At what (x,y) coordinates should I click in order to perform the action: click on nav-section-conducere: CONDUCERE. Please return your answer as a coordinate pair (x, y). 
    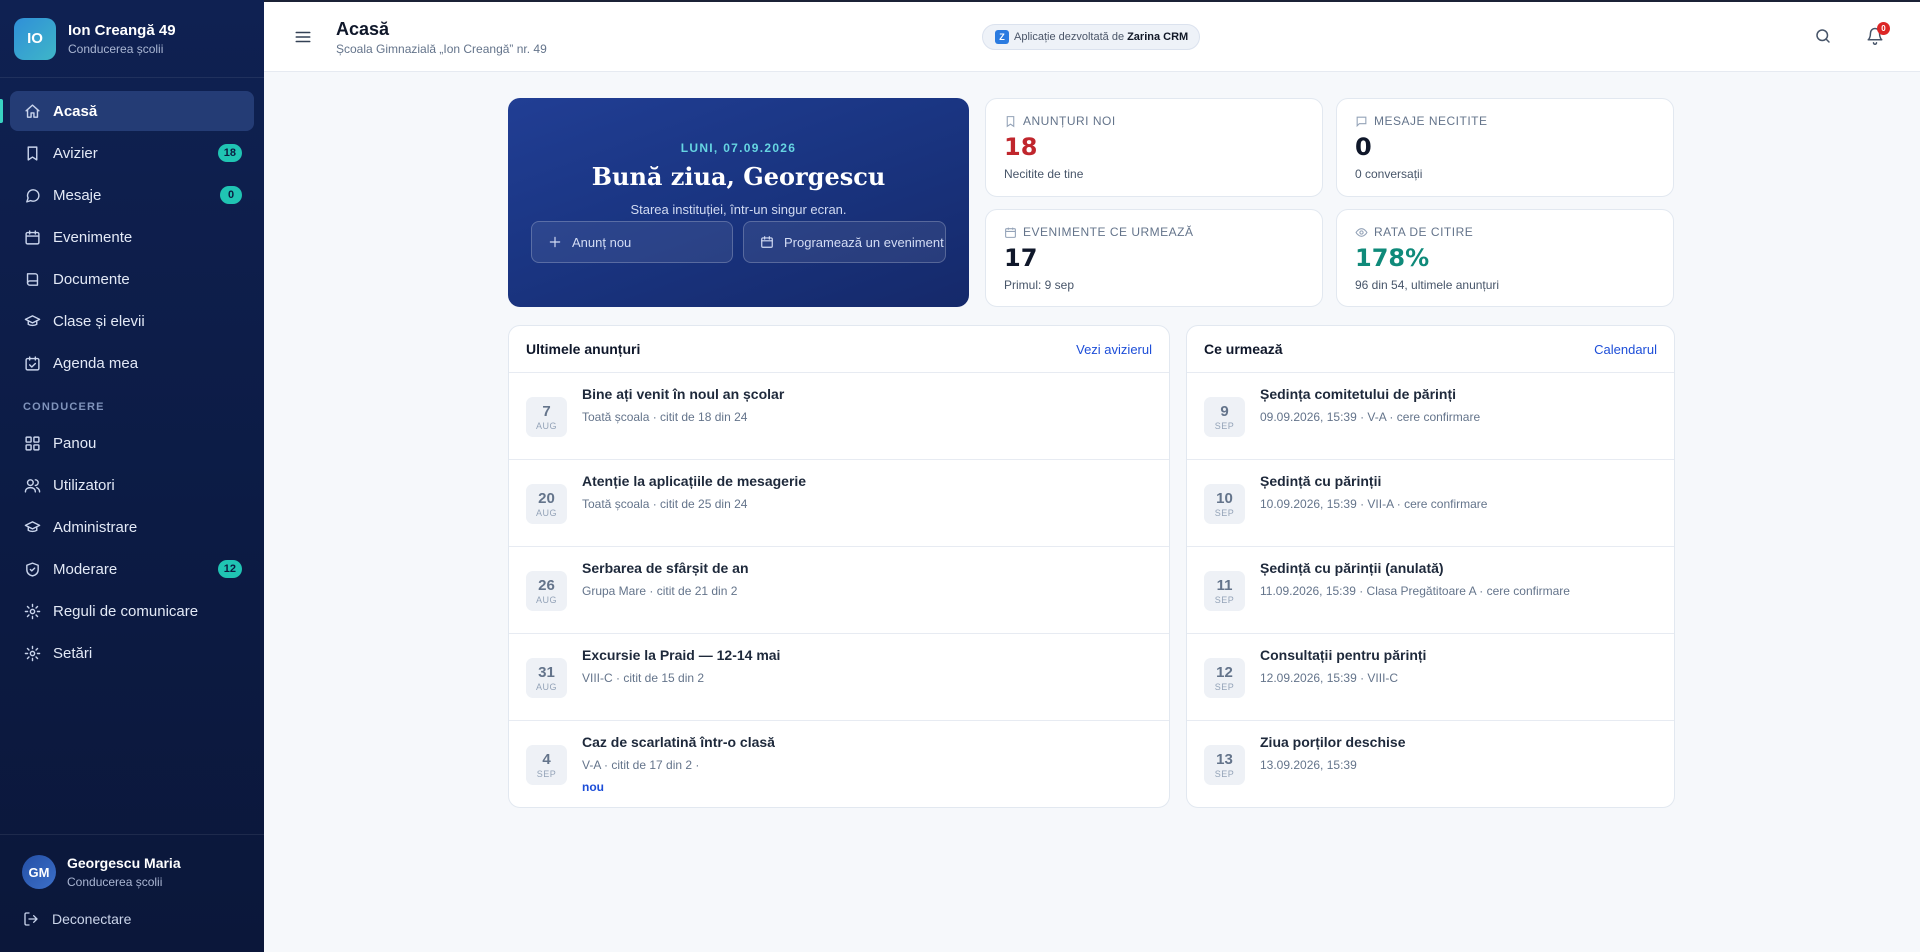
    Looking at the image, I should click on (64, 407).